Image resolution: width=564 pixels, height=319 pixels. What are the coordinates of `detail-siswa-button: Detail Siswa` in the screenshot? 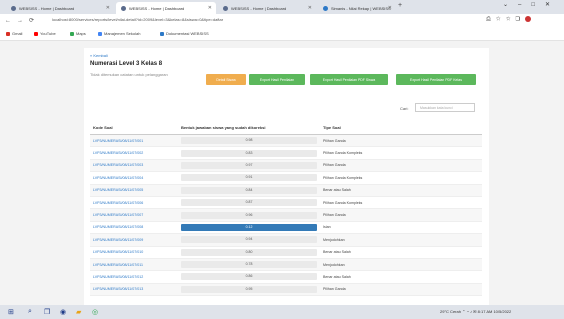 It's located at (226, 79).